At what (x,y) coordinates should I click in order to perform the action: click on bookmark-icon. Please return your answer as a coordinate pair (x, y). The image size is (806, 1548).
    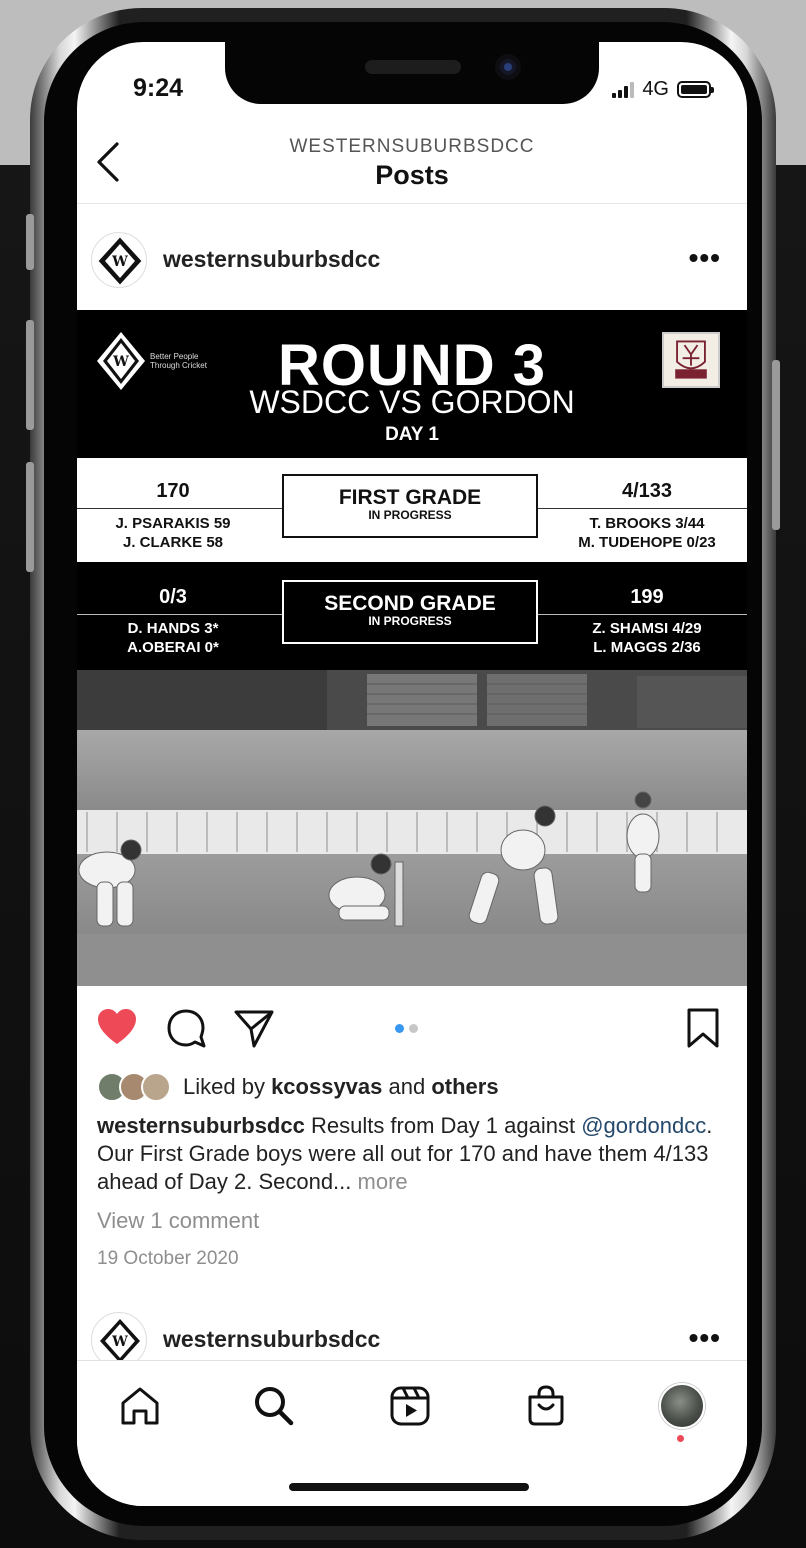
    Looking at the image, I should click on (703, 1028).